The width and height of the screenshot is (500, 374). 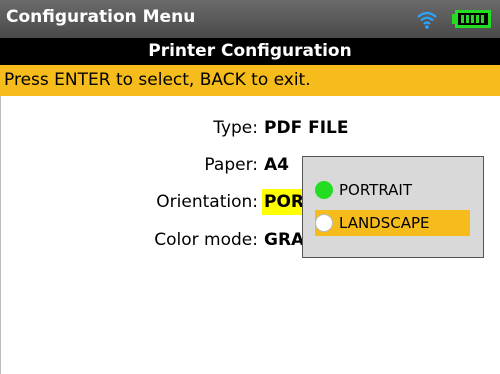 What do you see at coordinates (157, 80) in the screenshot?
I see `instruction-text: Press ENTER to select, BACK to exit.` at bounding box center [157, 80].